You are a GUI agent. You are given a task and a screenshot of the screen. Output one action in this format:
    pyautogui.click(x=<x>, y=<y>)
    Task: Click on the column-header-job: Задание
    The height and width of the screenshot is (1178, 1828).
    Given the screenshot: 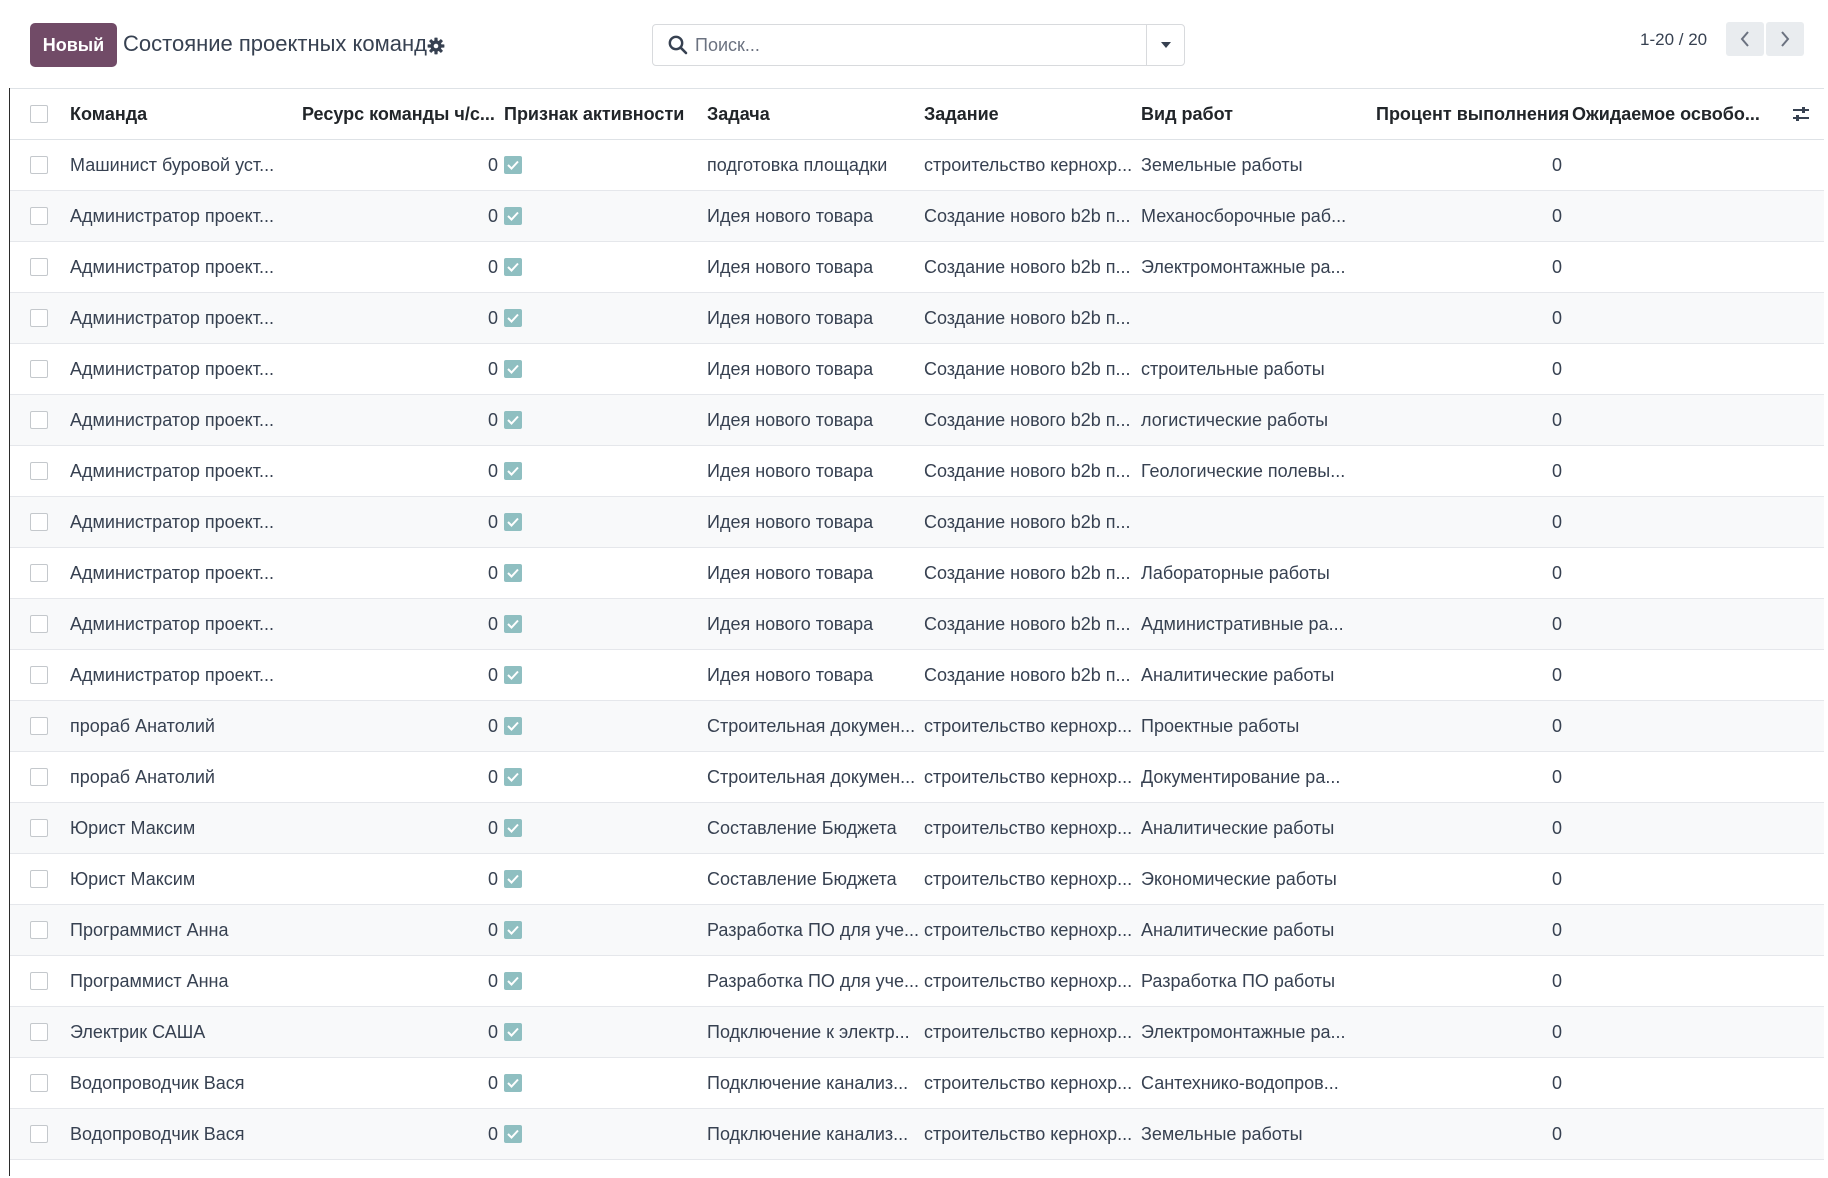 What is the action you would take?
    pyautogui.click(x=1030, y=114)
    